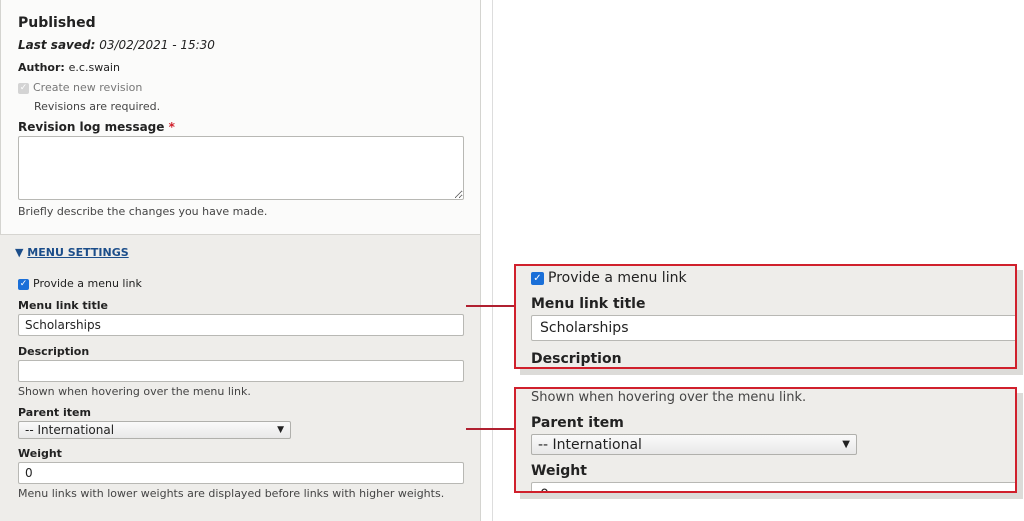 This screenshot has height=521, width=1024. What do you see at coordinates (241, 325) in the screenshot?
I see `menu-link-title-input: Scholarships` at bounding box center [241, 325].